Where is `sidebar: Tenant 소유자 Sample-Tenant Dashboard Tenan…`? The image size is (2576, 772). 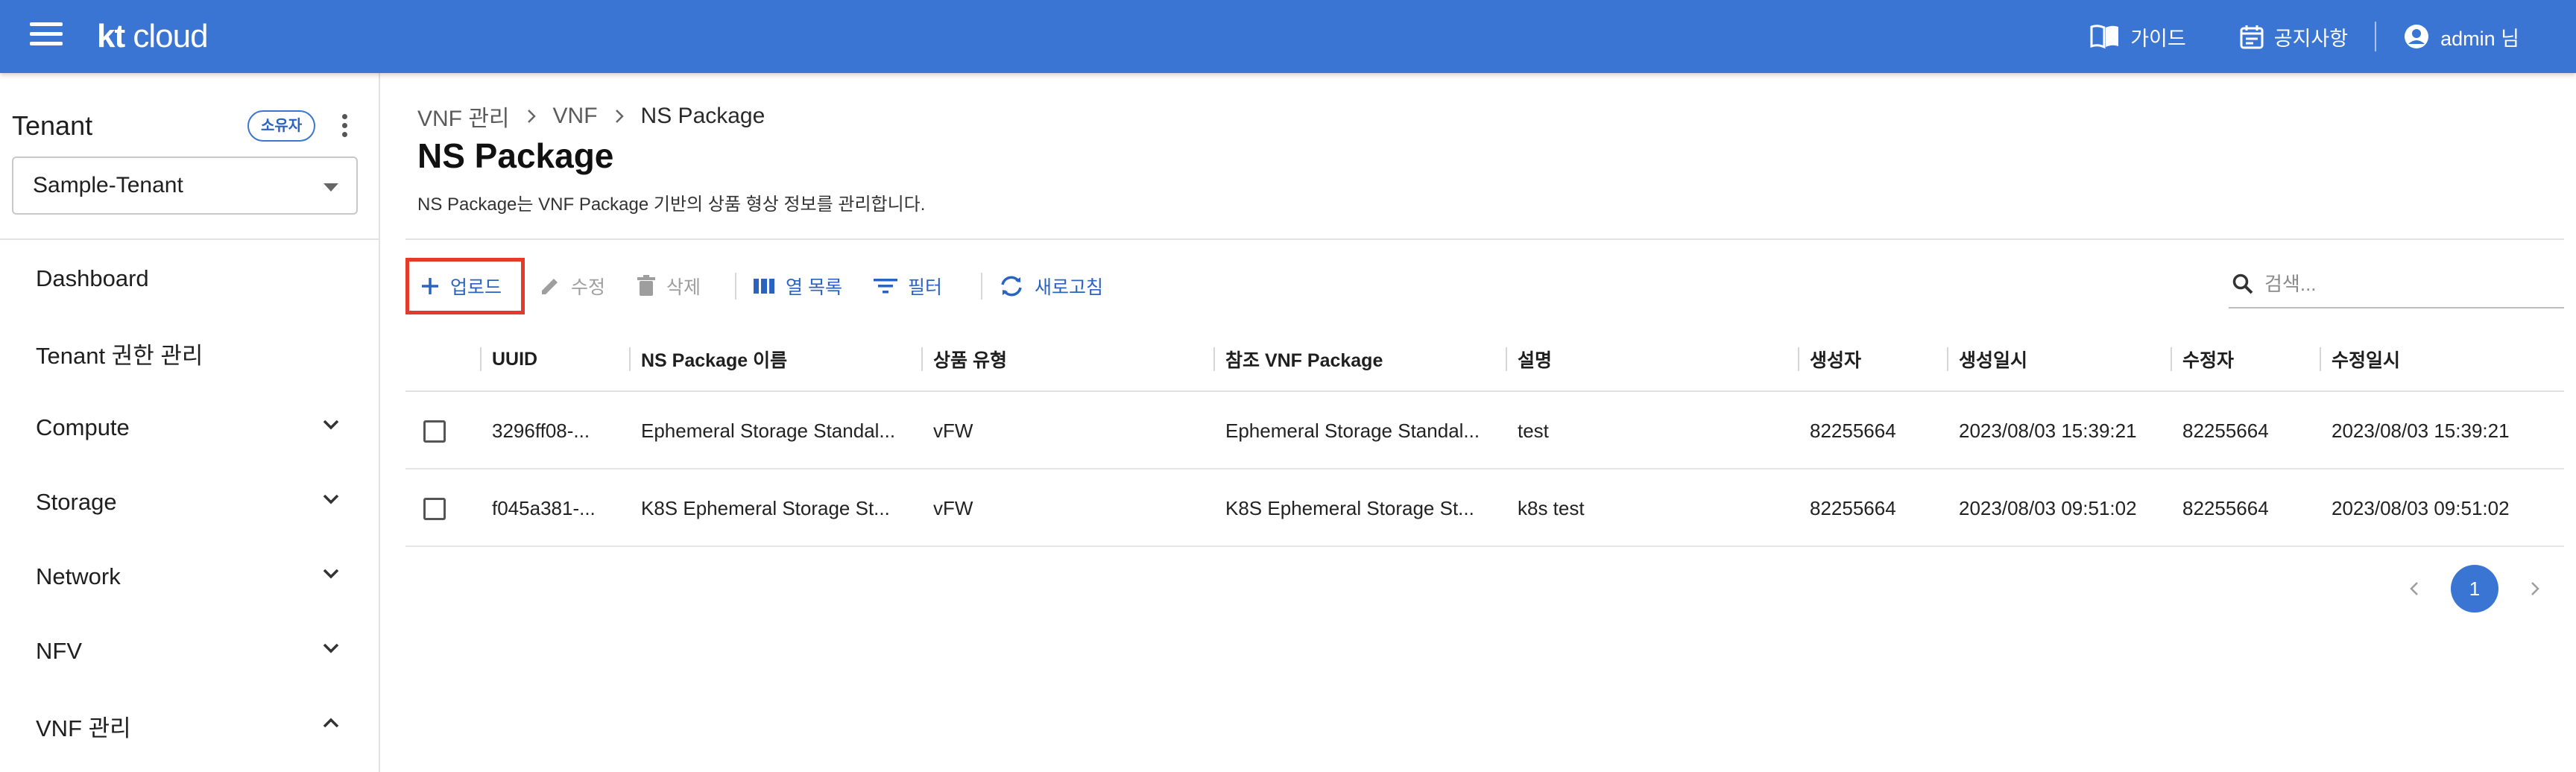
sidebar: Tenant 소유자 Sample-Tenant Dashboard Tenan… is located at coordinates (190, 422).